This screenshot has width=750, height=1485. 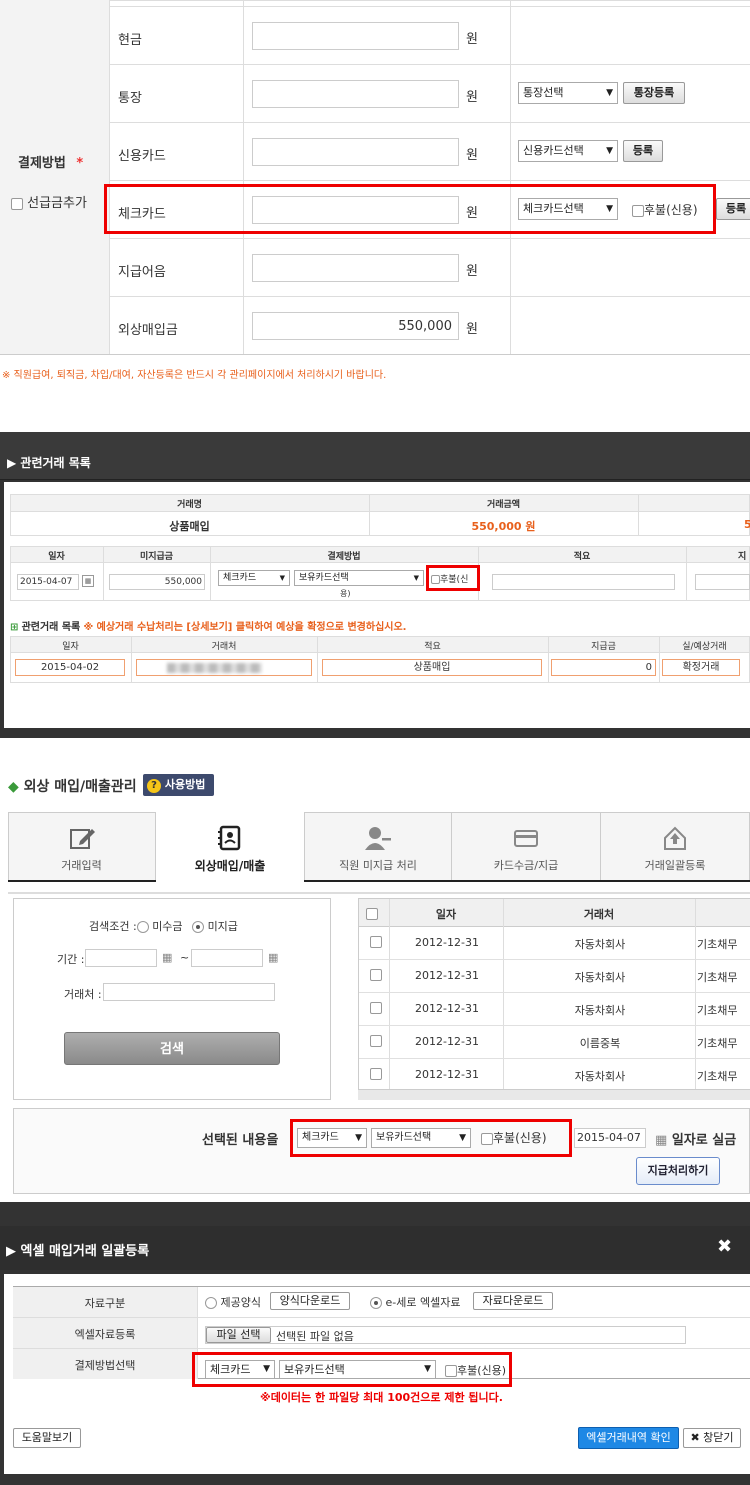 I want to click on confirm-button: 엑셀거래내역 확인, so click(x=628, y=1438).